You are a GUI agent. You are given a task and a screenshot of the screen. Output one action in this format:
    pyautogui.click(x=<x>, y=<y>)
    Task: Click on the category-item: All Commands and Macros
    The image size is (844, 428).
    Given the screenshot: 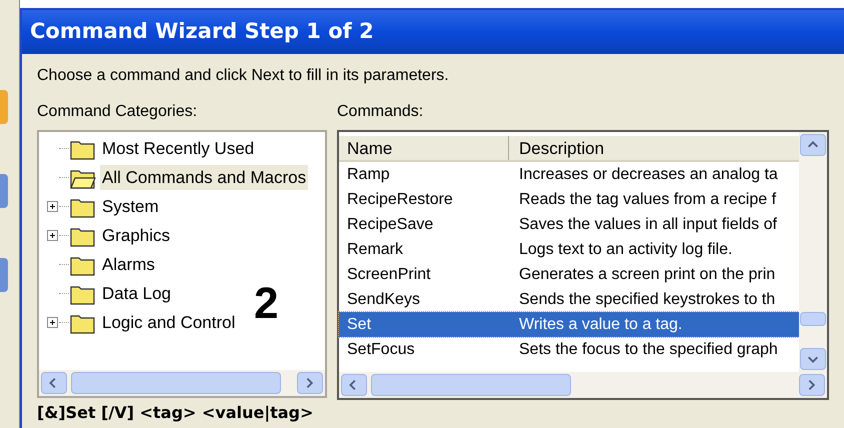 What is the action you would take?
    pyautogui.click(x=204, y=177)
    